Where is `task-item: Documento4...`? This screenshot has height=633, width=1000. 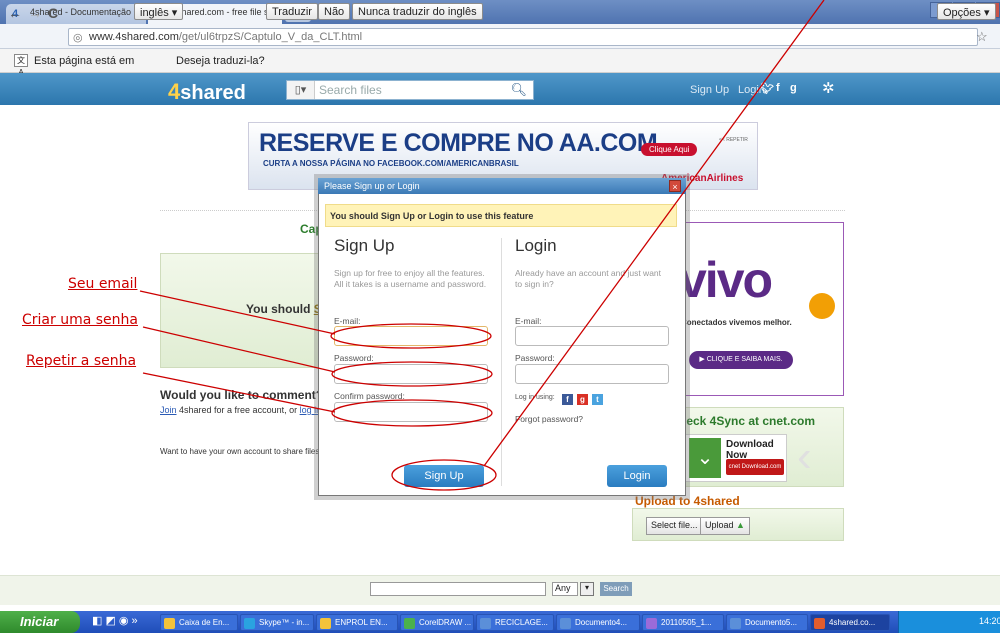
task-item: Documento4... is located at coordinates (598, 622).